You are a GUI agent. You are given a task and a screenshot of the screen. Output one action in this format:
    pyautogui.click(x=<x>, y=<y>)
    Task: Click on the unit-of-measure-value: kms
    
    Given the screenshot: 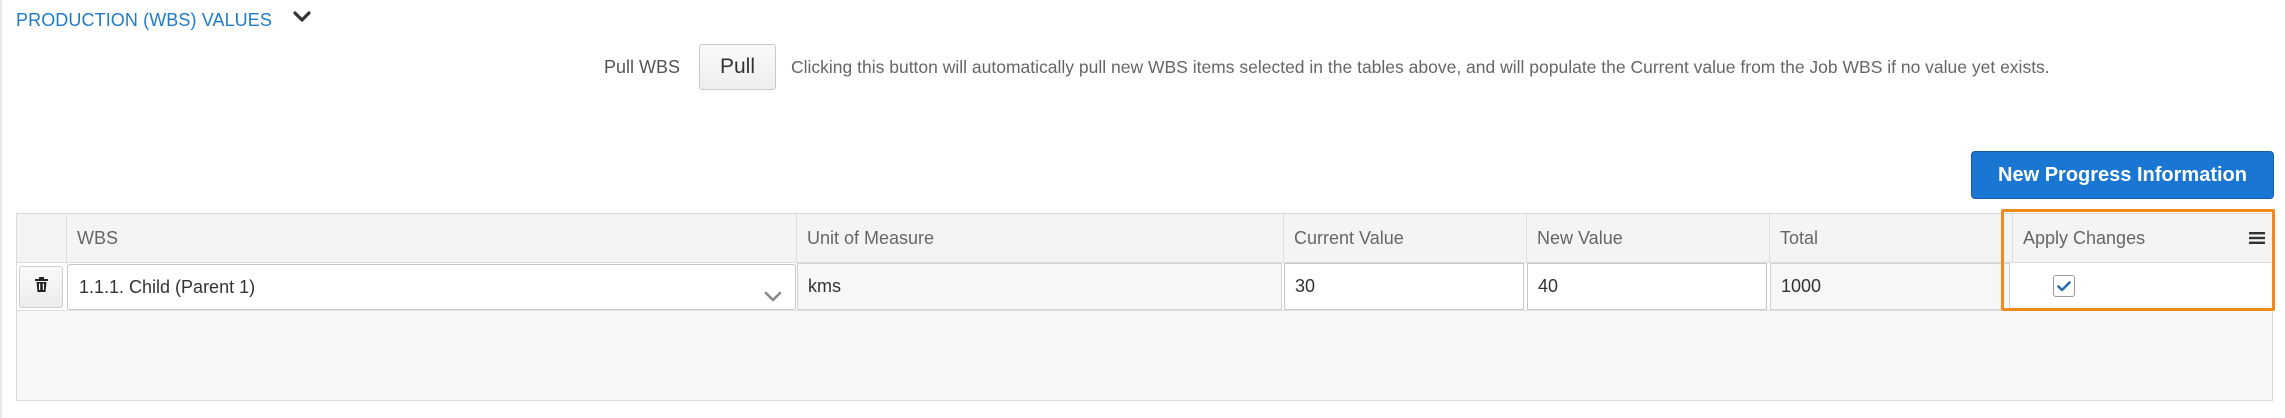 What is the action you would take?
    pyautogui.click(x=1039, y=286)
    